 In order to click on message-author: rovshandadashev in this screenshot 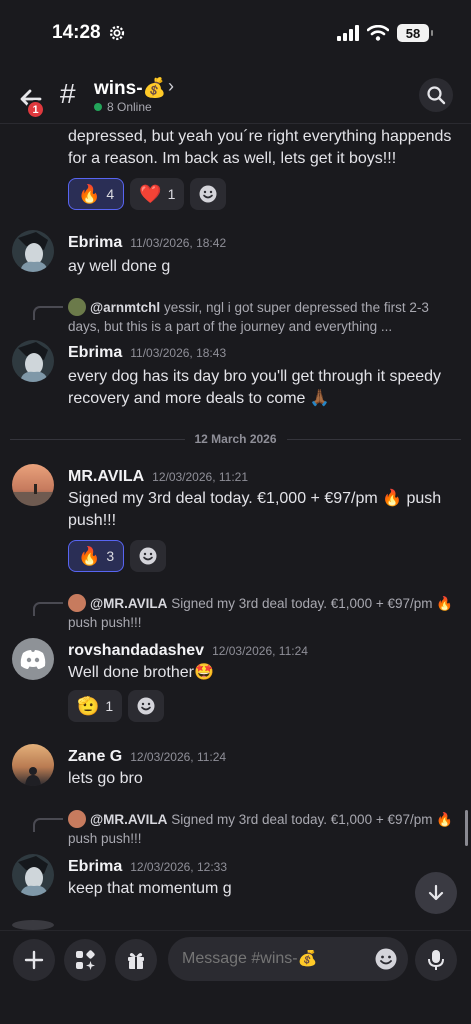, I will do `click(136, 651)`.